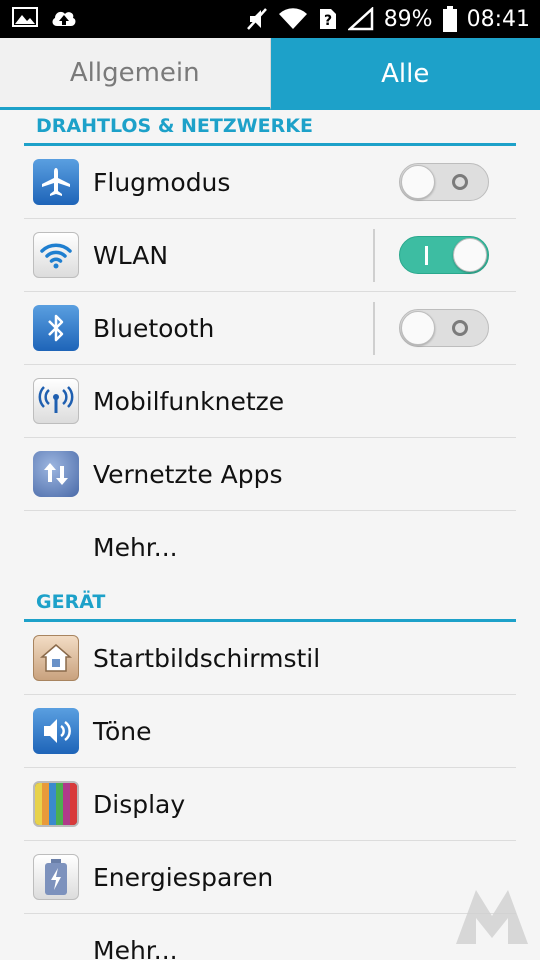 This screenshot has height=960, width=540. Describe the element at coordinates (492, 916) in the screenshot. I see `watermark-logo` at that location.